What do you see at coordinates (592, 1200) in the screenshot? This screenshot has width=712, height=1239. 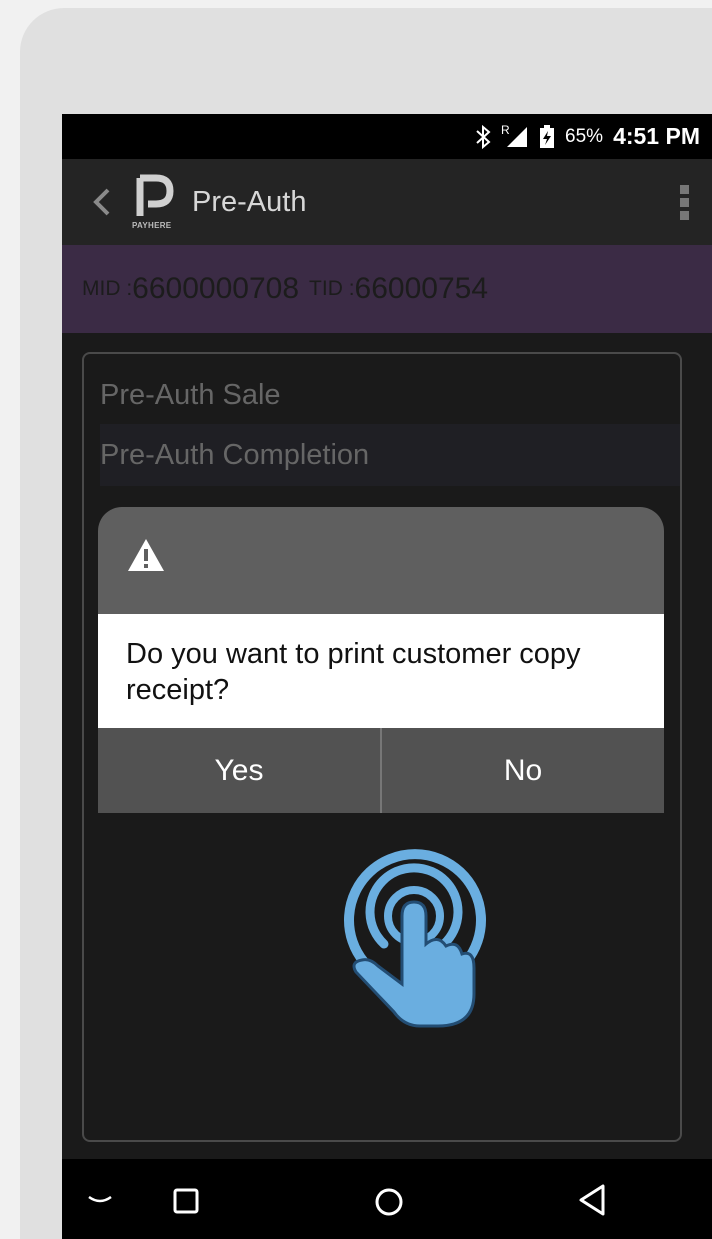 I see `back-nav-icon` at bounding box center [592, 1200].